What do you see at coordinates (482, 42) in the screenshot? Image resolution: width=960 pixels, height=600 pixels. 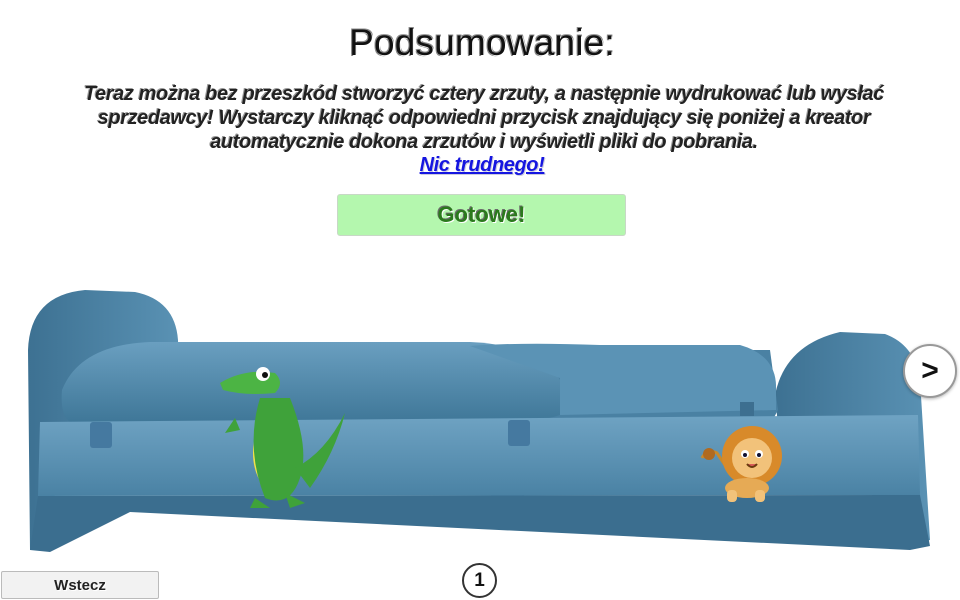 I see `page-title: Podsumowanie:` at bounding box center [482, 42].